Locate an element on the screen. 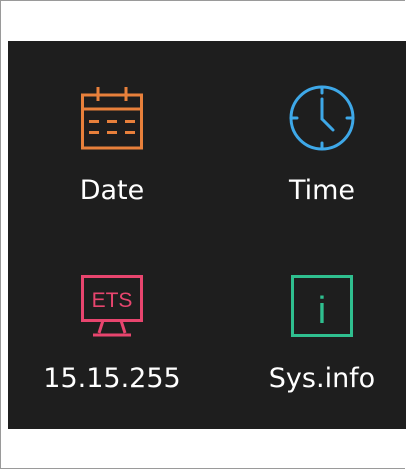 The width and height of the screenshot is (406, 470). ets-icon-text: ETS is located at coordinates (112, 300).